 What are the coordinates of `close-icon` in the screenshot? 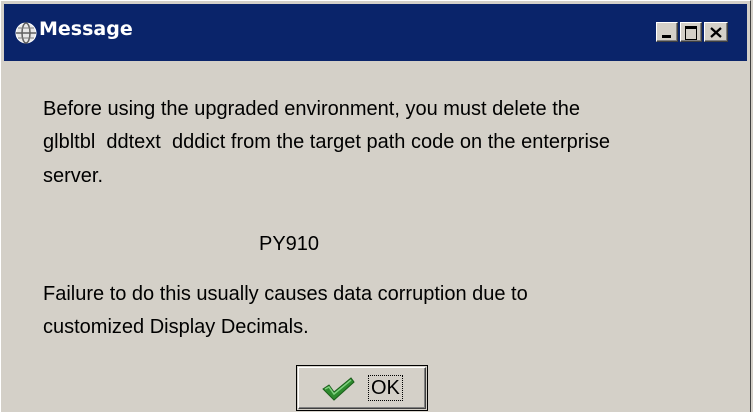 It's located at (716, 32).